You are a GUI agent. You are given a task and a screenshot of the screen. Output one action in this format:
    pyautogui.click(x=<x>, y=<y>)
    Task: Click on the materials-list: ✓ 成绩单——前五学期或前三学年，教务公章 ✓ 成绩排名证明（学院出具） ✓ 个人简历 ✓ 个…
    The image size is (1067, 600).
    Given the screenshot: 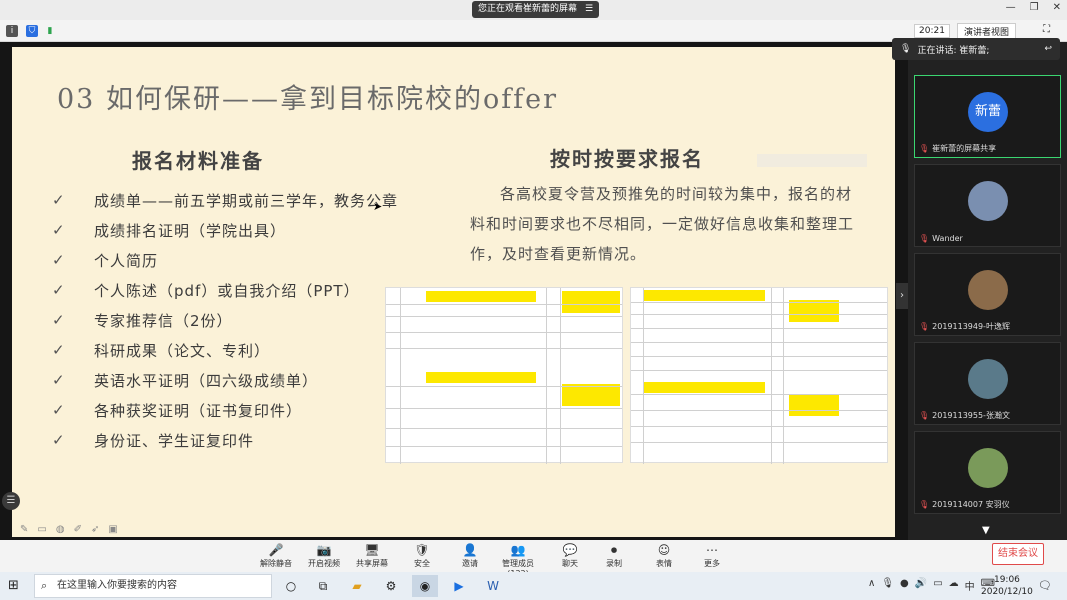 What is the action you would take?
    pyautogui.click(x=225, y=320)
    